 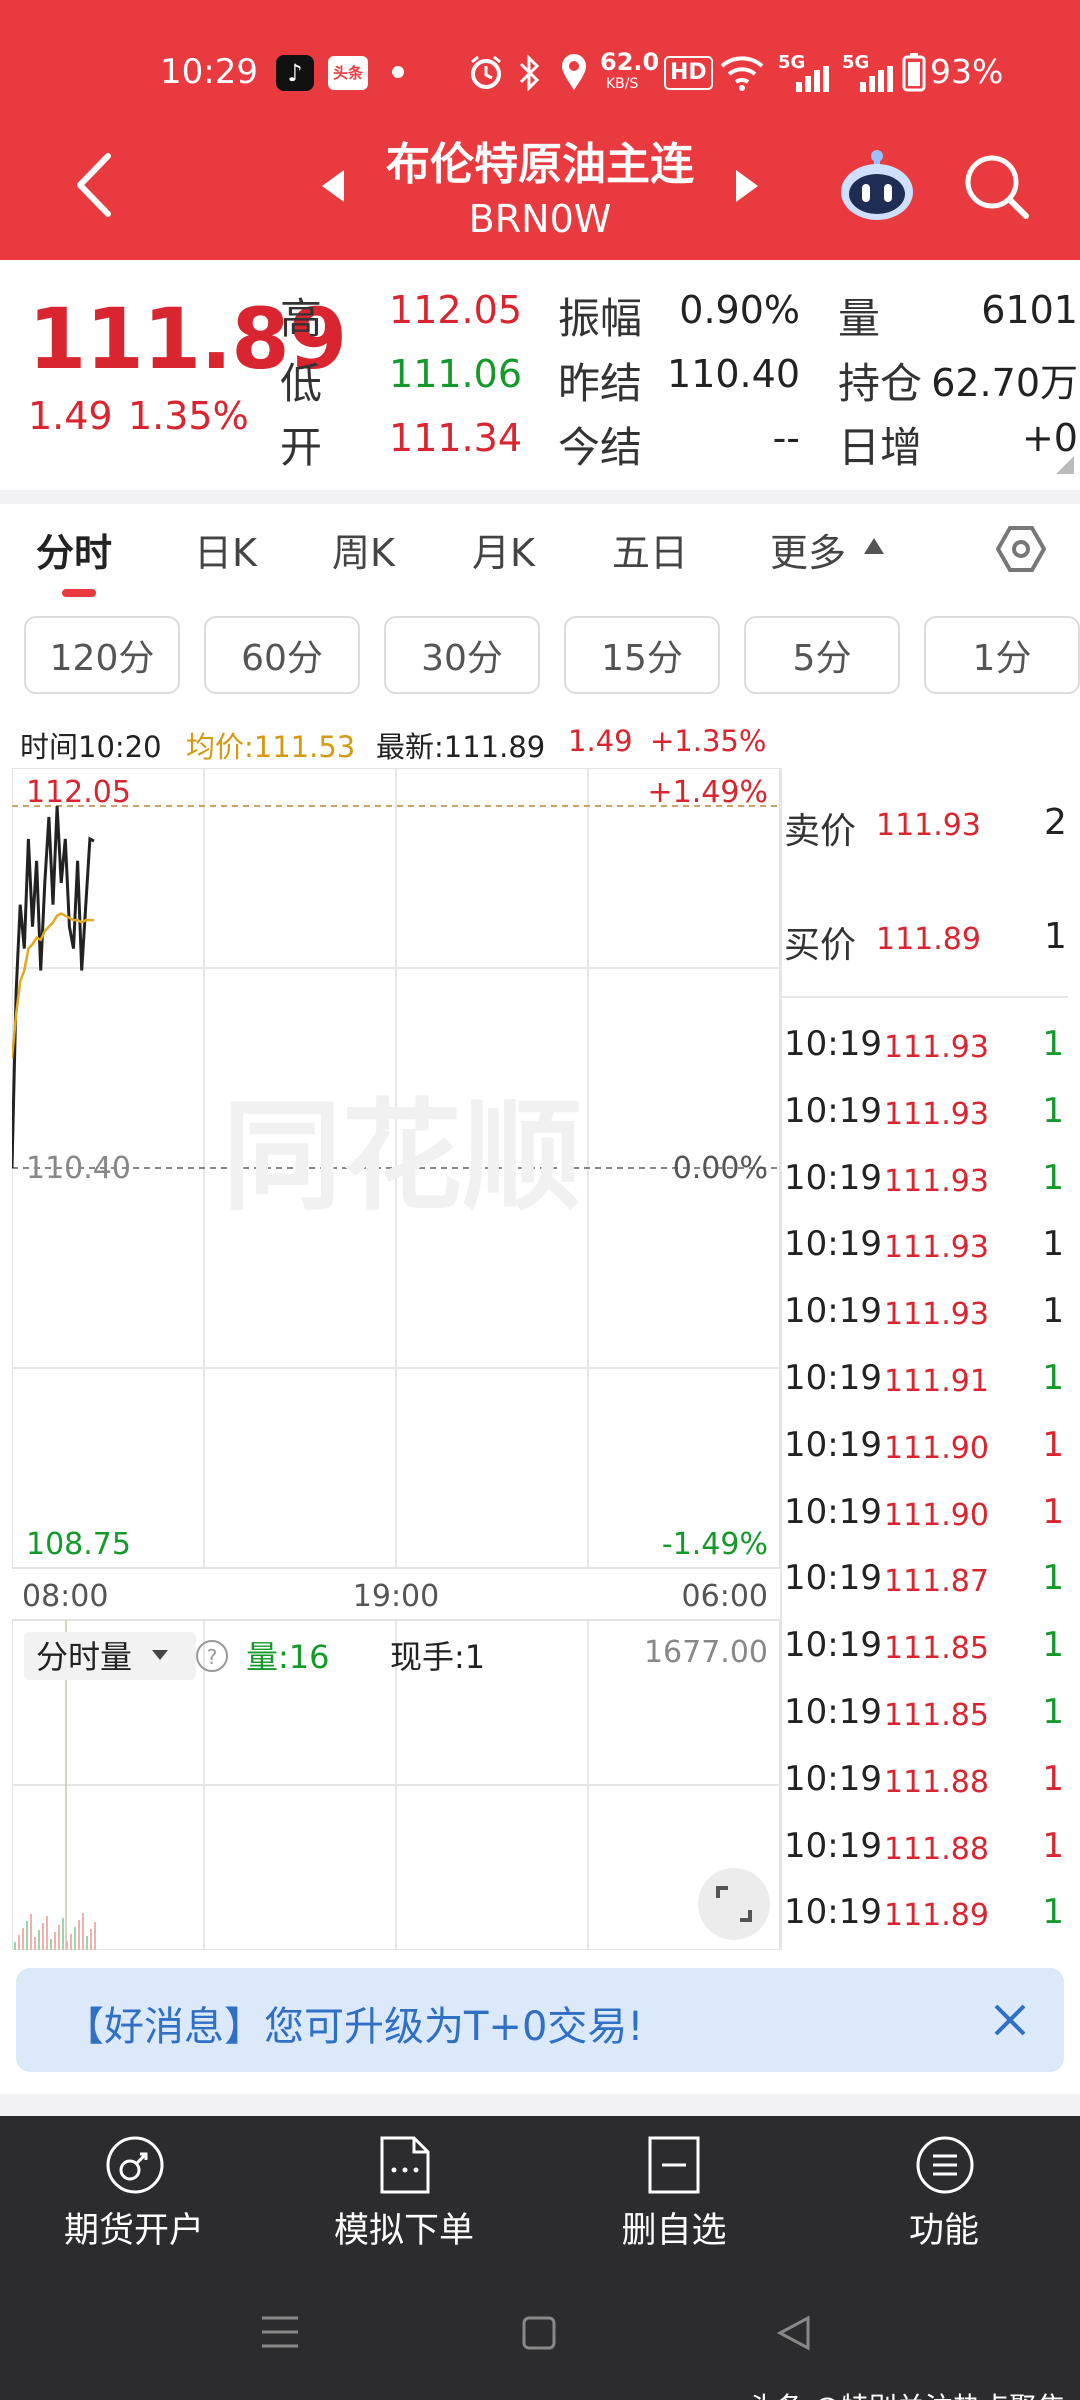 I want to click on buy-qty: 1, so click(x=1055, y=936).